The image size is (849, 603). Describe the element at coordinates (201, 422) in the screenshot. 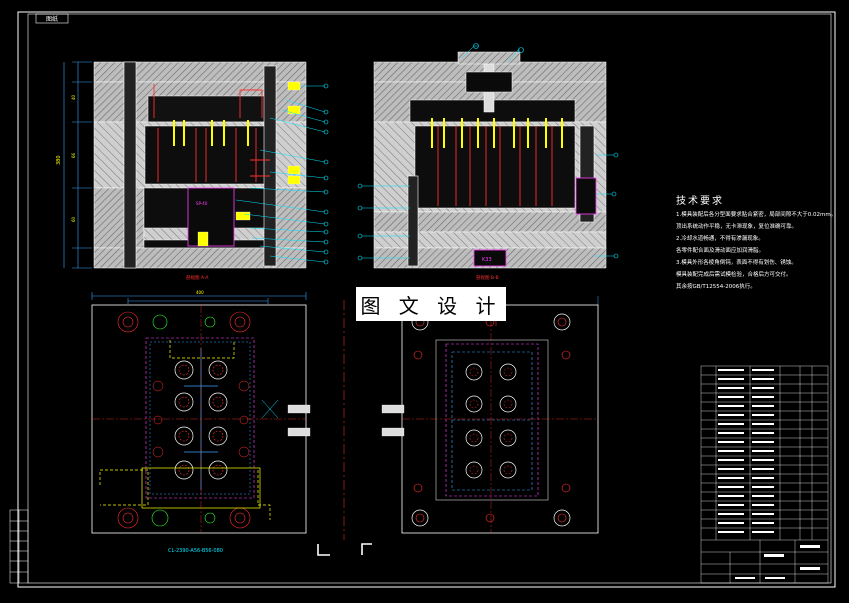

I see `plan-view-moving-half: 400 CL-2390-A56-B56-080` at that location.